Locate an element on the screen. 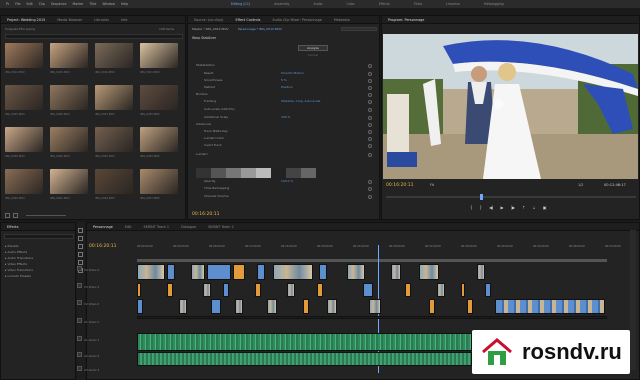  tab-source: Source: (no clips) is located at coordinates (208, 20).